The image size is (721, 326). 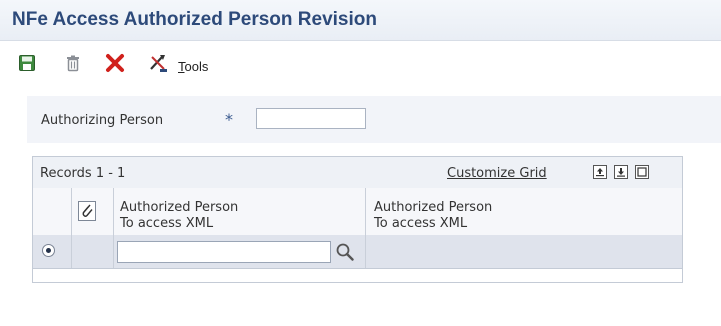 I want to click on maximize-grid-icon, so click(x=642, y=172).